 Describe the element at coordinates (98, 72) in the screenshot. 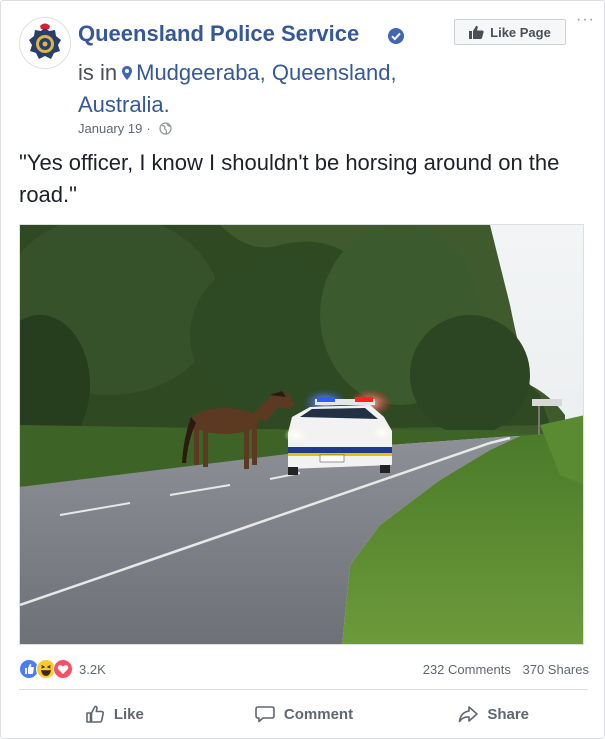

I see `checkin-prefix: is in` at that location.